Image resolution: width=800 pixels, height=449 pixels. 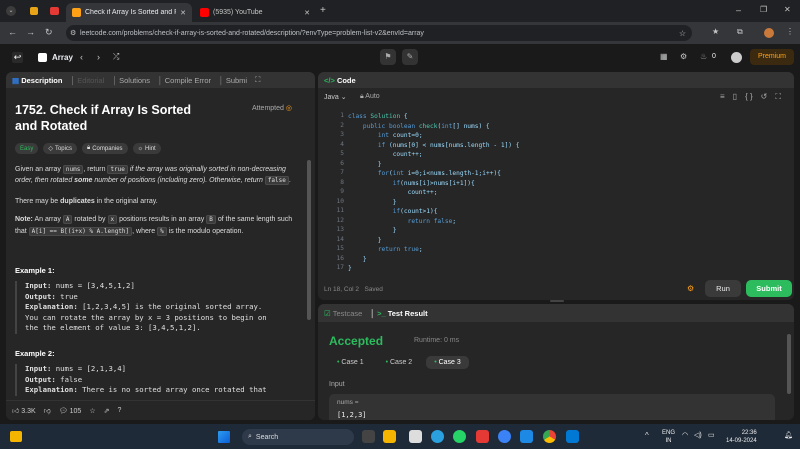 I want to click on line-number: 10, so click(x=340, y=201).